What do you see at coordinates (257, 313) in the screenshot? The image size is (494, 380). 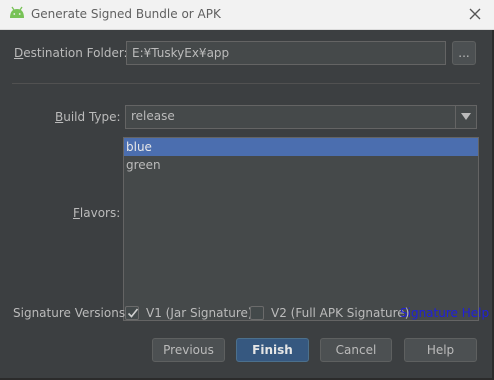 I see `v2-checkbox` at bounding box center [257, 313].